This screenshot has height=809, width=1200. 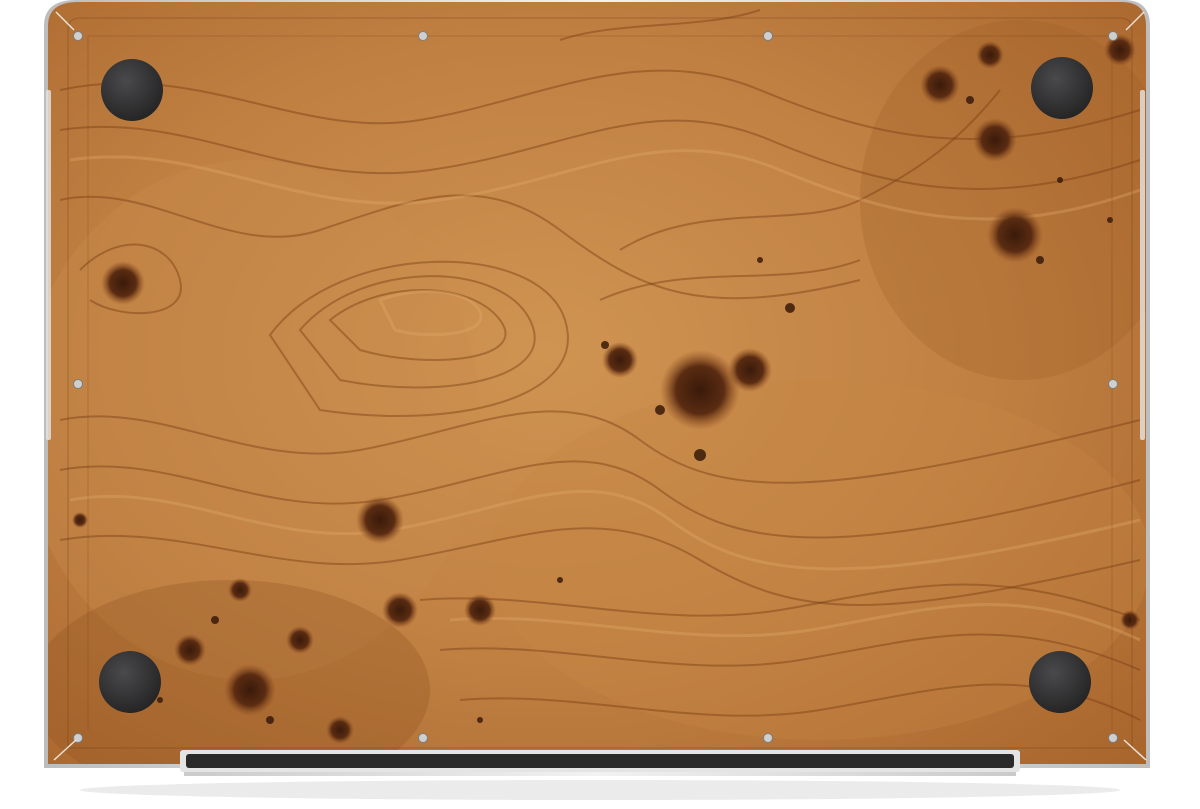 I want to click on left-edge-vent, so click(x=48, y=265).